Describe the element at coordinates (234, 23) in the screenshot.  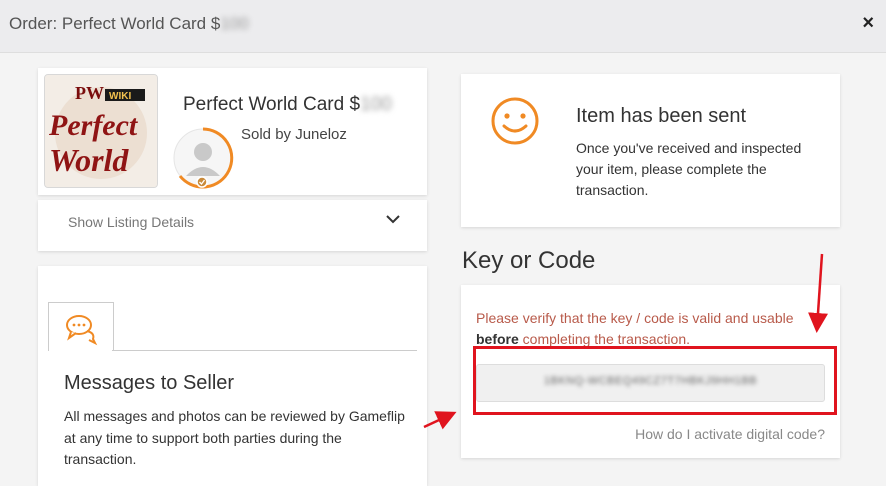
I see `modal-title-amount: 100` at that location.